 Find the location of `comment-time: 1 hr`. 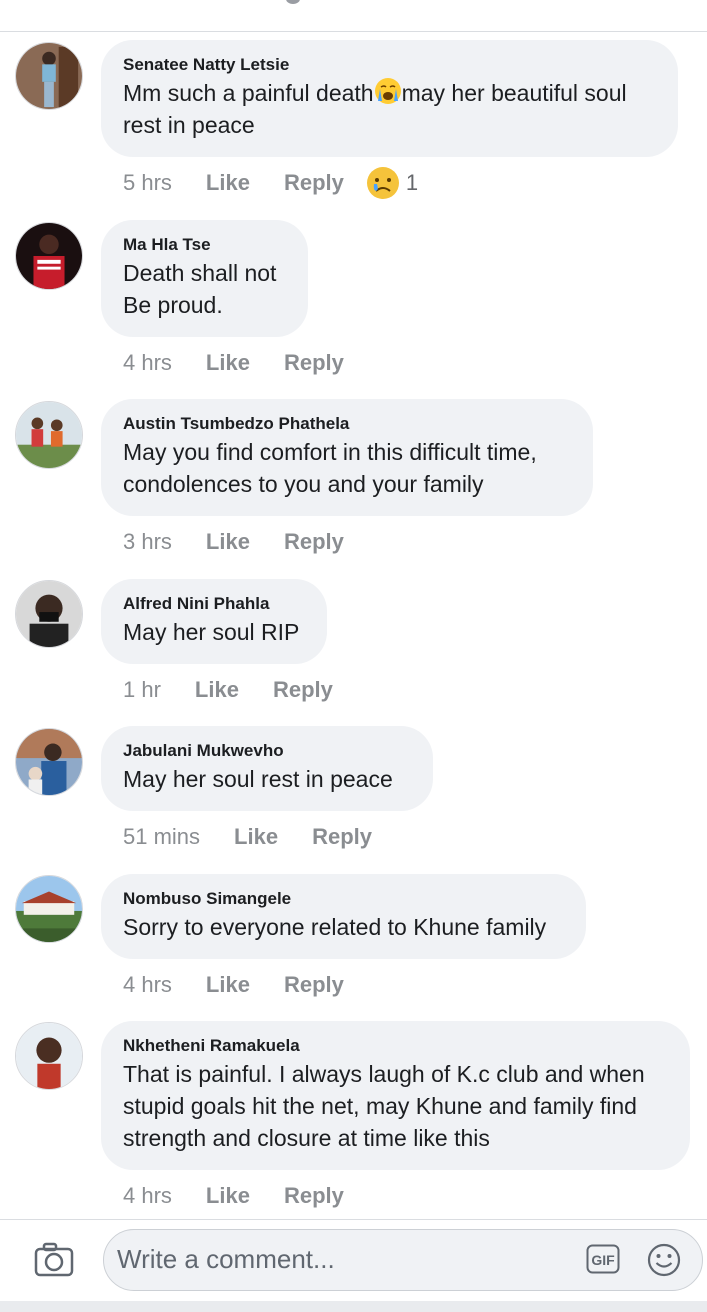

comment-time: 1 hr is located at coordinates (142, 690).